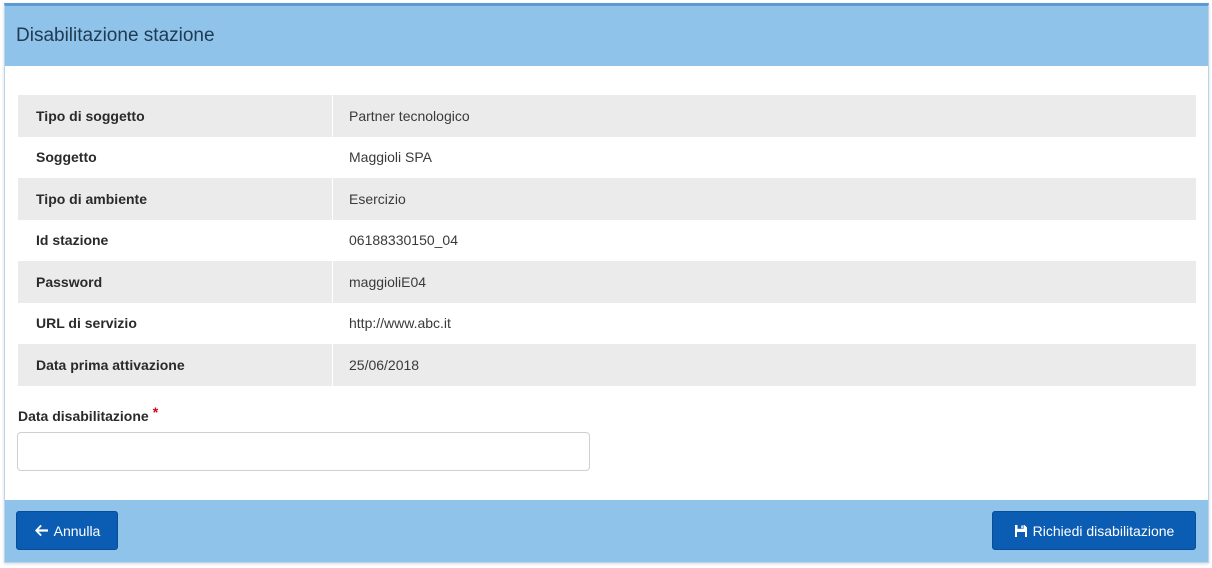  I want to click on row-label: Soggetto, so click(175, 157).